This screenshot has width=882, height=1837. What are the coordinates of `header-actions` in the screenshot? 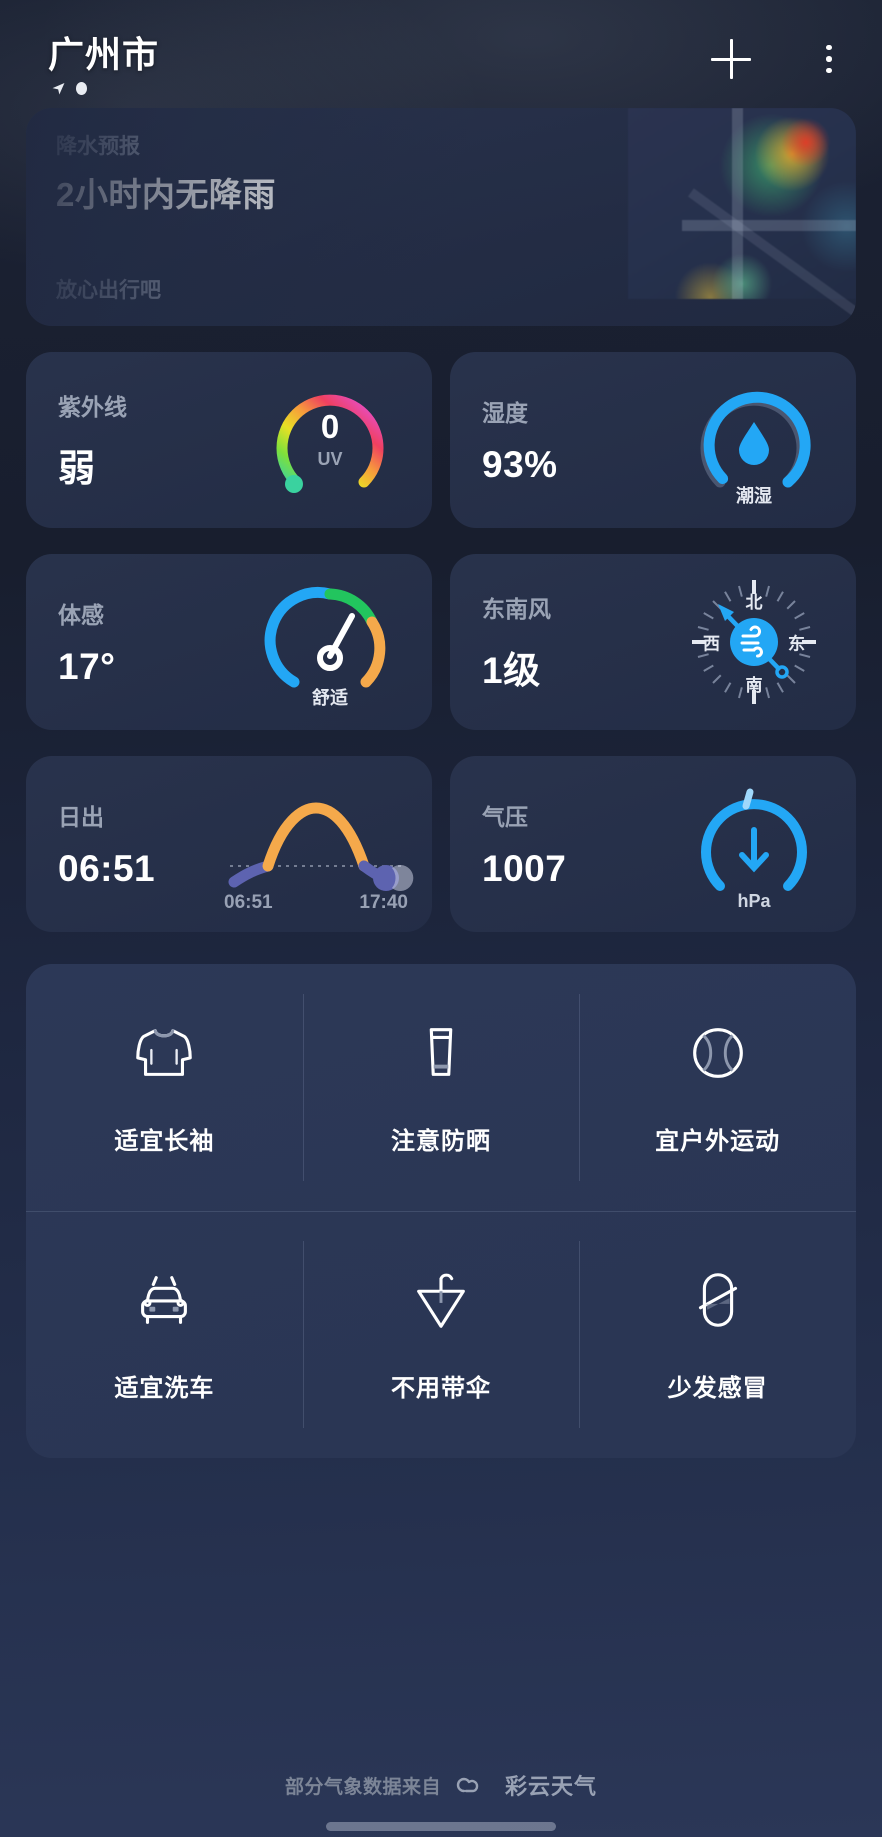 It's located at (780, 54).